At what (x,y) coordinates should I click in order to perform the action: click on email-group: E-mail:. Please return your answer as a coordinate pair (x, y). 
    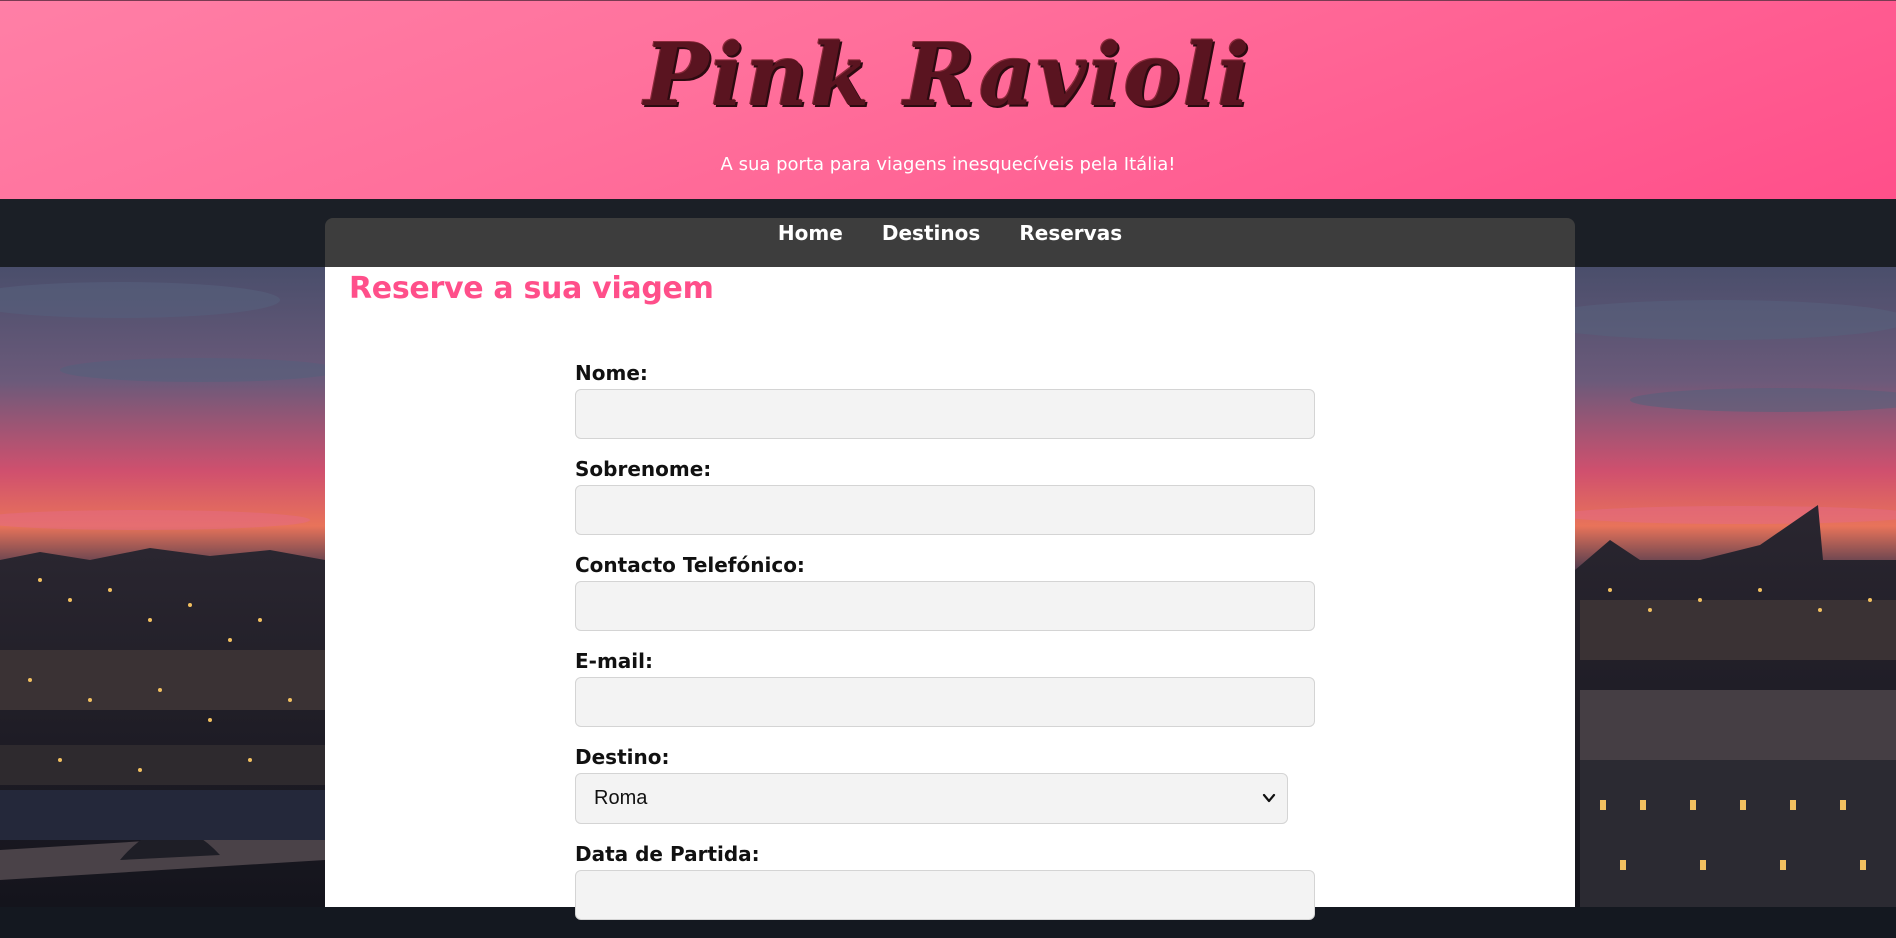
    Looking at the image, I should click on (945, 688).